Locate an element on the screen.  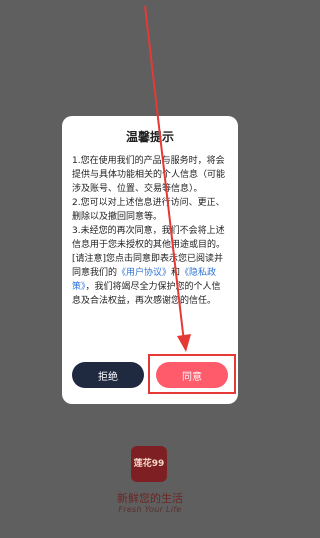
user-agreement-link: 《用户协议》 is located at coordinates (144, 273).